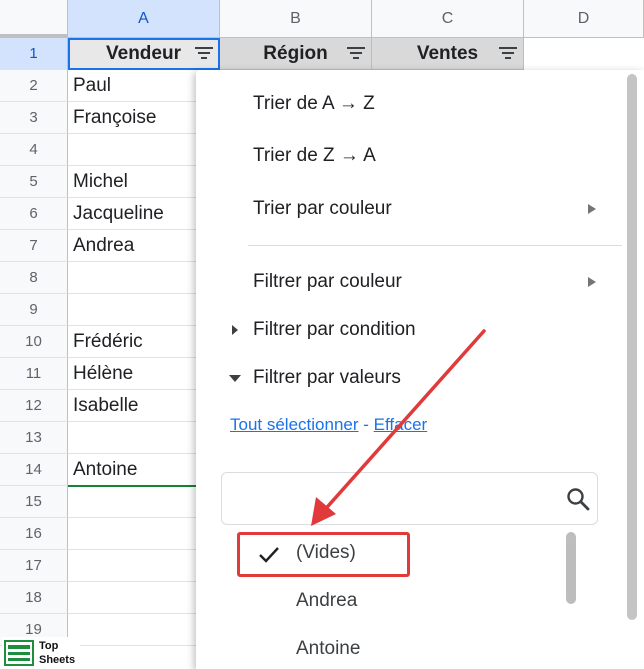  What do you see at coordinates (323, 554) in the screenshot?
I see `highlight-box` at bounding box center [323, 554].